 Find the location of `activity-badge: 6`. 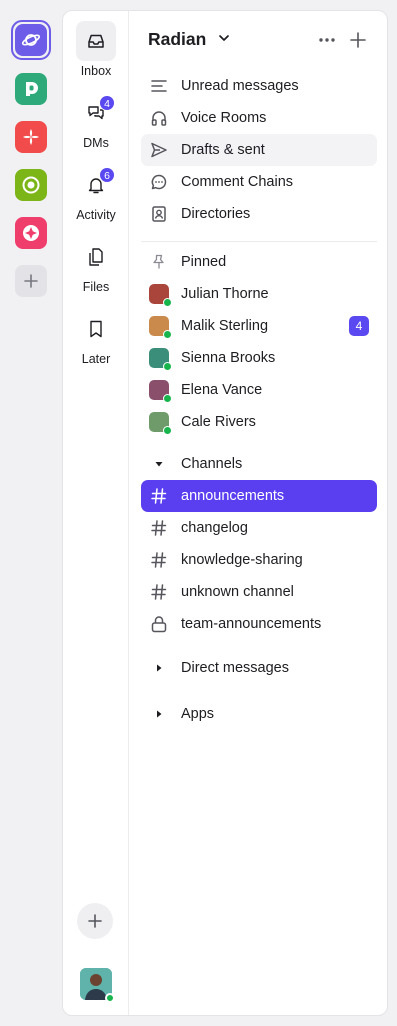

activity-badge: 6 is located at coordinates (107, 175).